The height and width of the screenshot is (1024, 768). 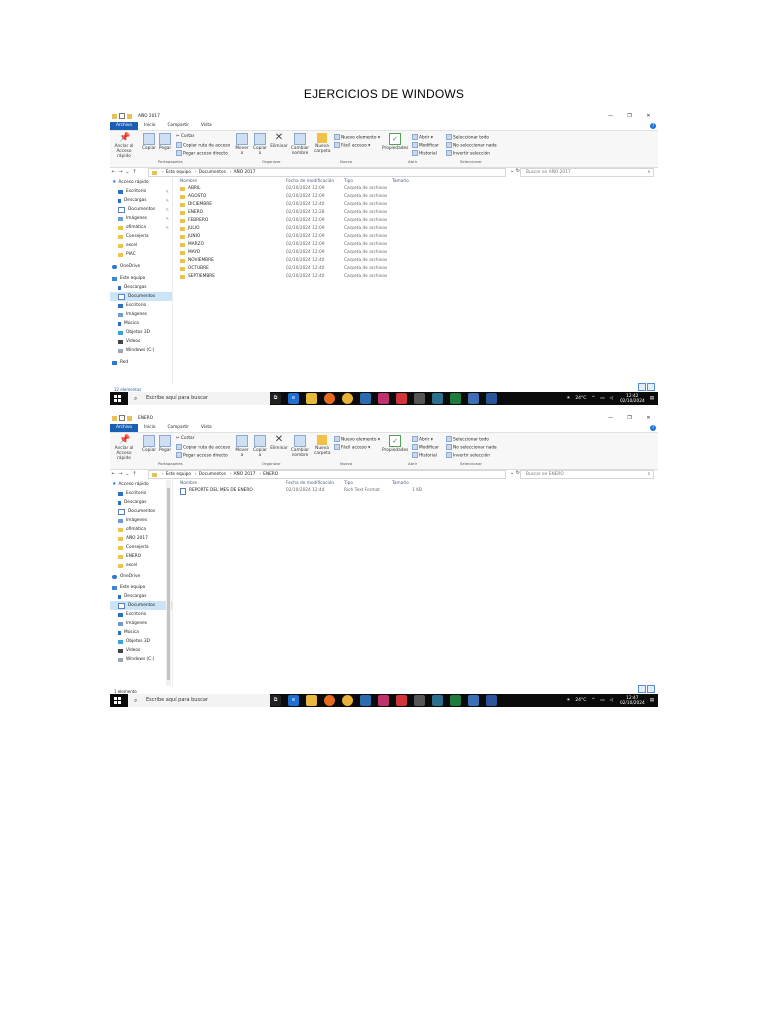 What do you see at coordinates (141, 332) in the screenshot?
I see `nav-item-objetos-3d: Objetos 3D` at bounding box center [141, 332].